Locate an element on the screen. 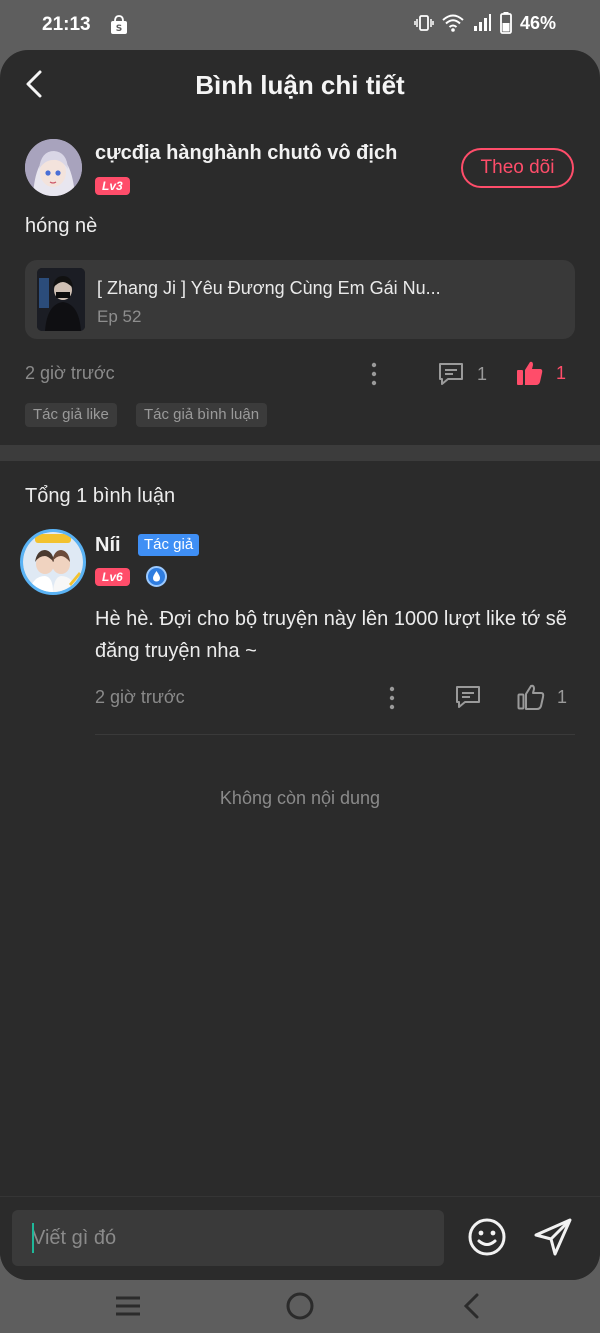  post-reply-button: 1 is located at coordinates (462, 374).